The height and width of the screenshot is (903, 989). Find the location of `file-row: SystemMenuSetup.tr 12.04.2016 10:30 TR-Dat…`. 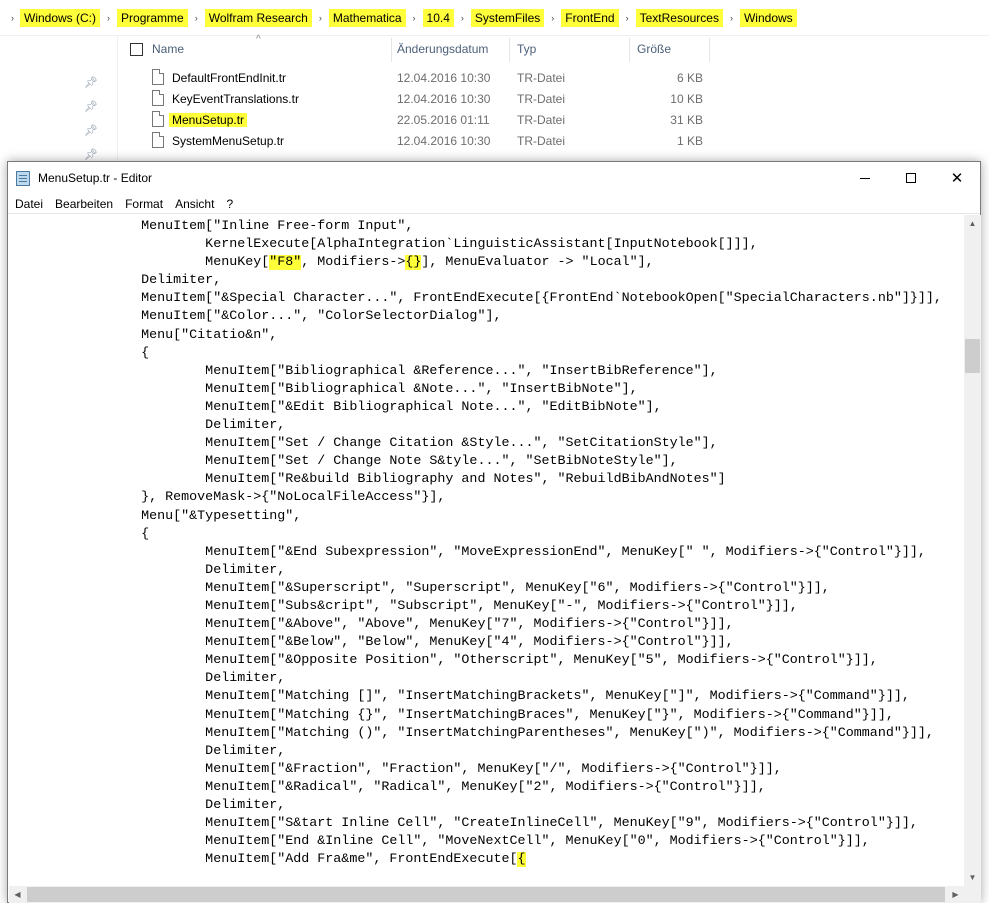

file-row: SystemMenuSetup.tr 12.04.2016 10:30 TR-Dat… is located at coordinates (418, 140).